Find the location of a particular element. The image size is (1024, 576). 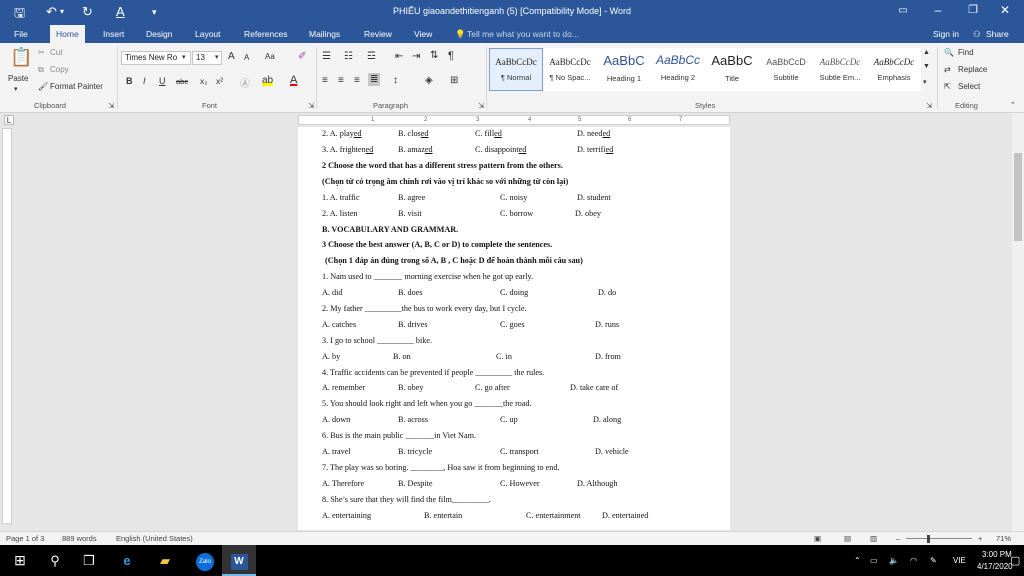

clear-formatting-icon: ✐ is located at coordinates (302, 56).